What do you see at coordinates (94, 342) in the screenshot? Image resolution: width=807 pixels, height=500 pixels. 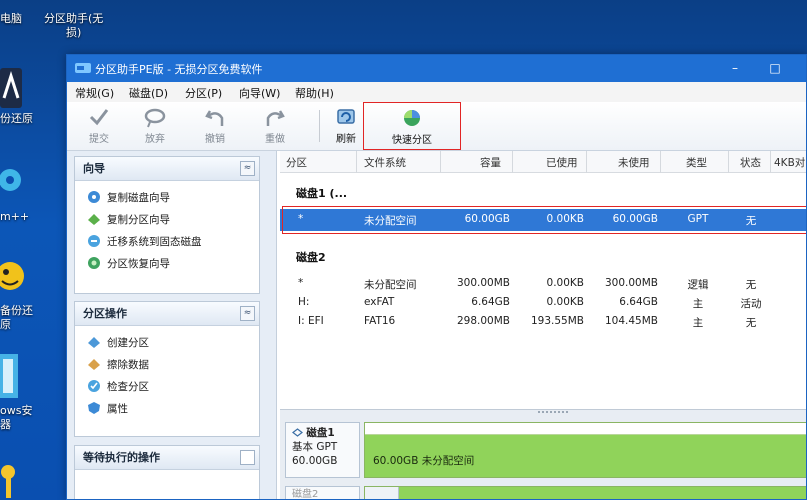 I see `create-partition-icon` at bounding box center [94, 342].